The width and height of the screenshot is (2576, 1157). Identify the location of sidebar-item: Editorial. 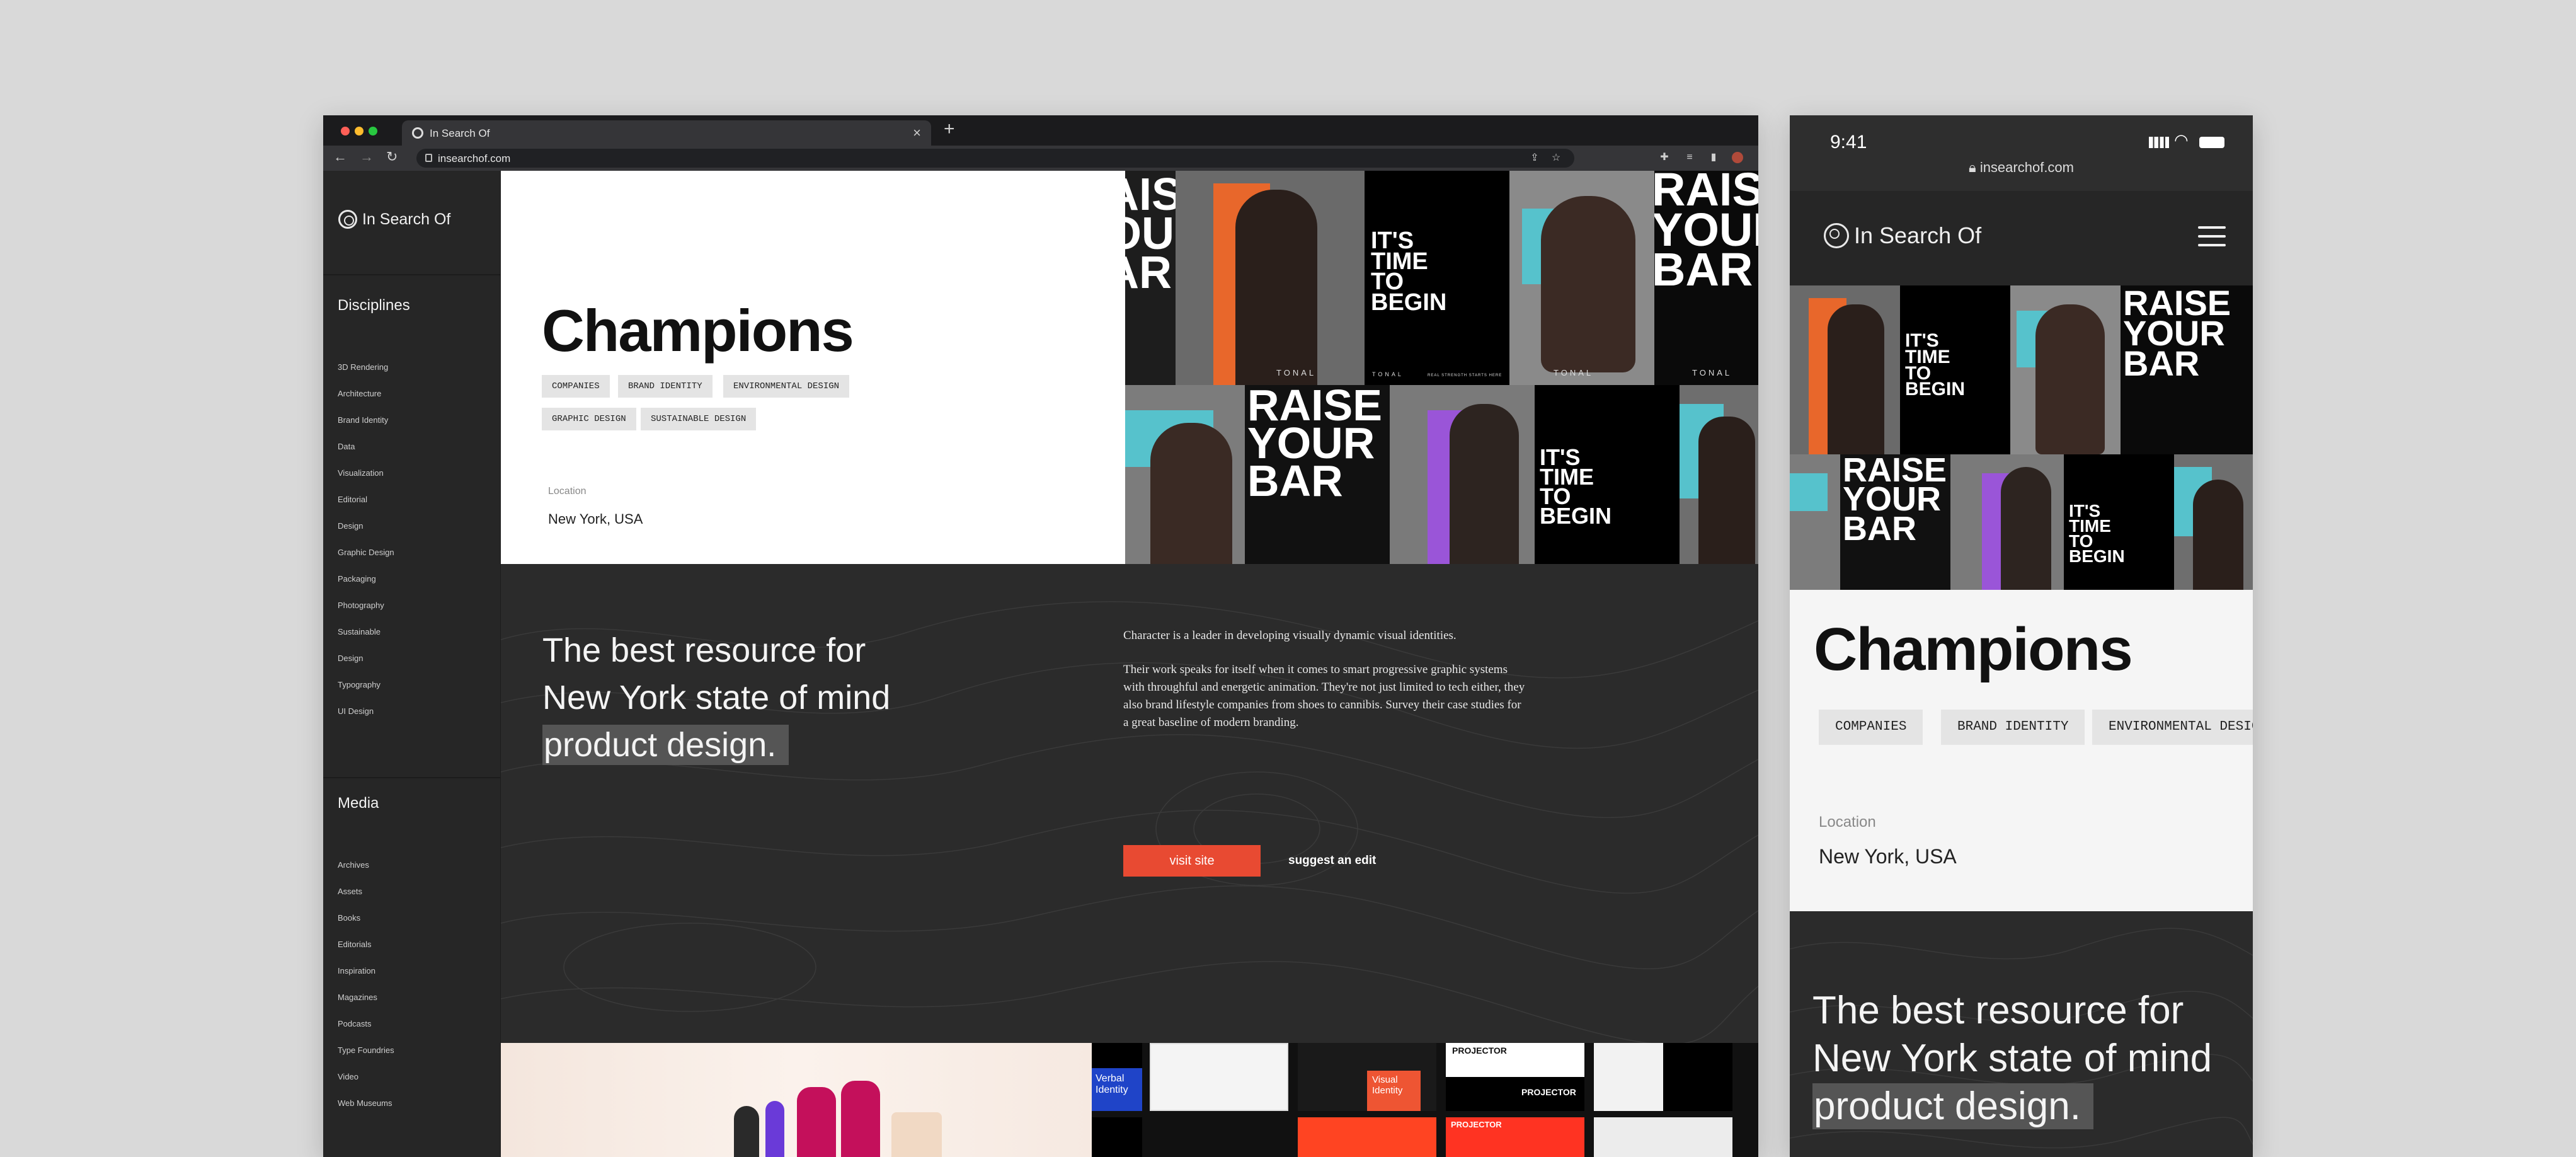
(366, 508).